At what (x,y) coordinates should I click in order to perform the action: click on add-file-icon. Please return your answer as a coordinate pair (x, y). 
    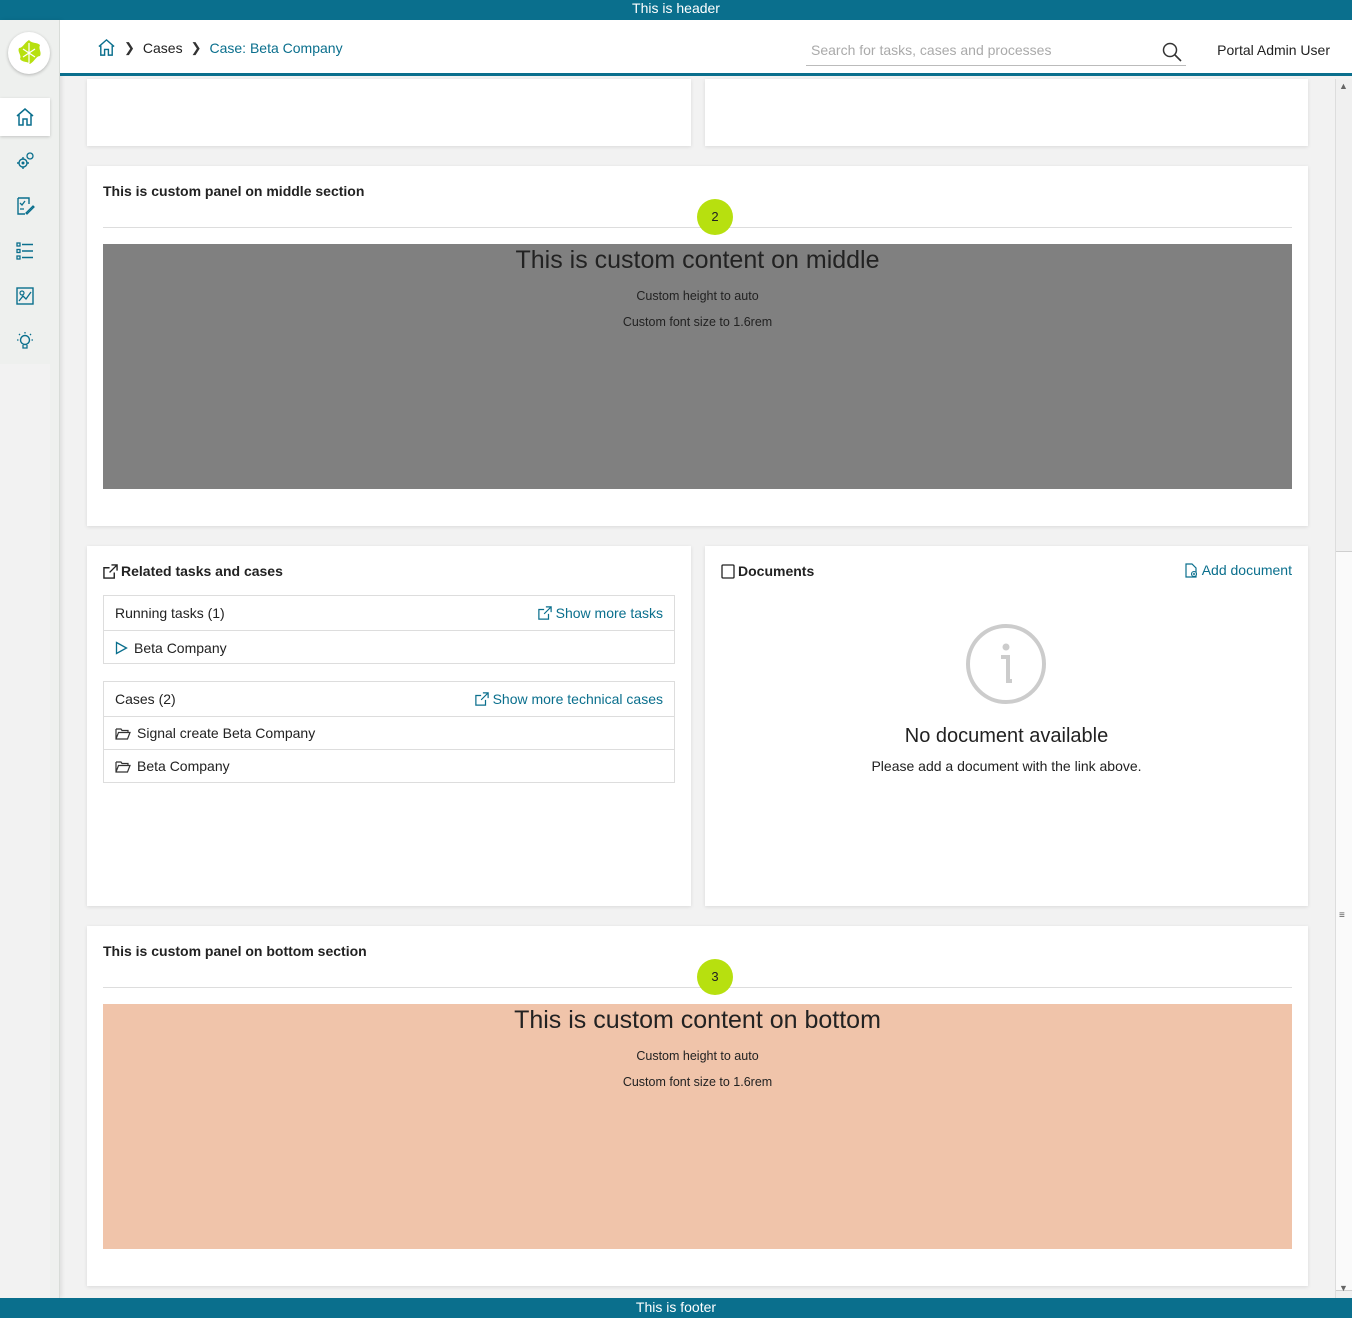
    Looking at the image, I should click on (1191, 570).